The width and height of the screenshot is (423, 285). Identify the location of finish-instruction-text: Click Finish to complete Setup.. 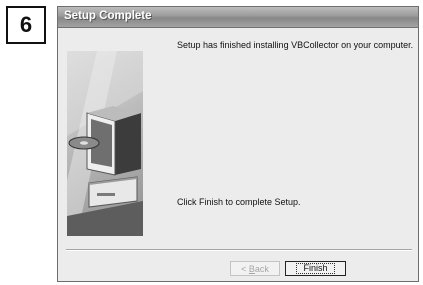
(239, 202).